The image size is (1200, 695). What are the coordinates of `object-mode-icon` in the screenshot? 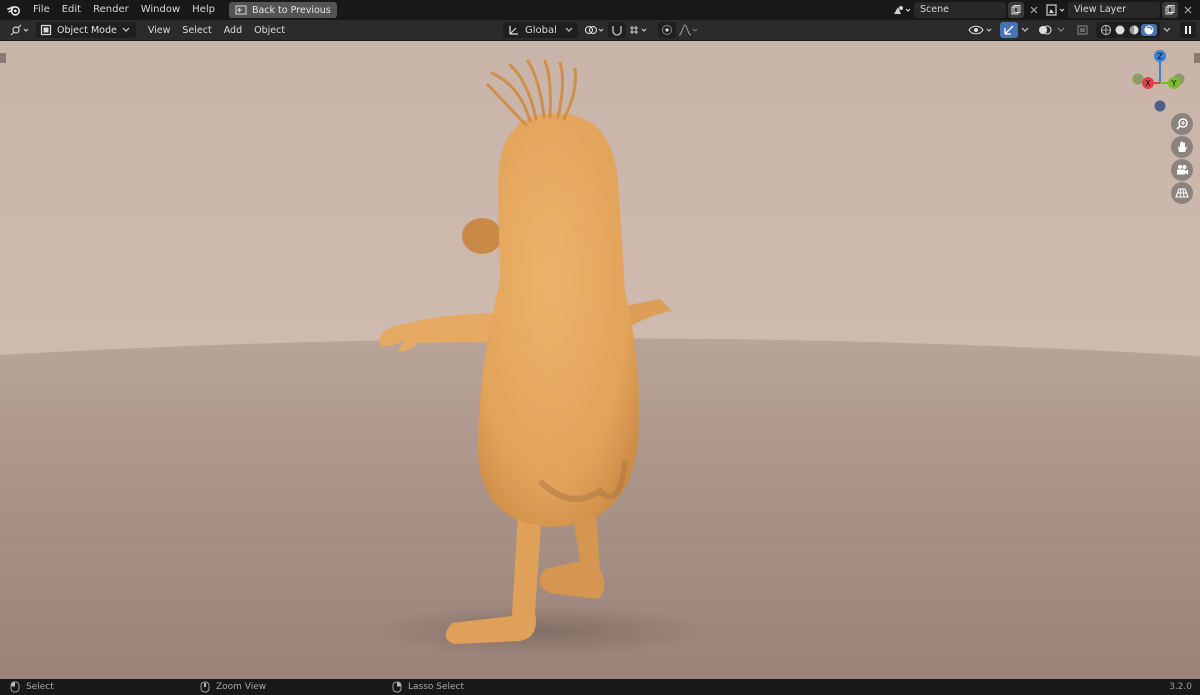 It's located at (46, 30).